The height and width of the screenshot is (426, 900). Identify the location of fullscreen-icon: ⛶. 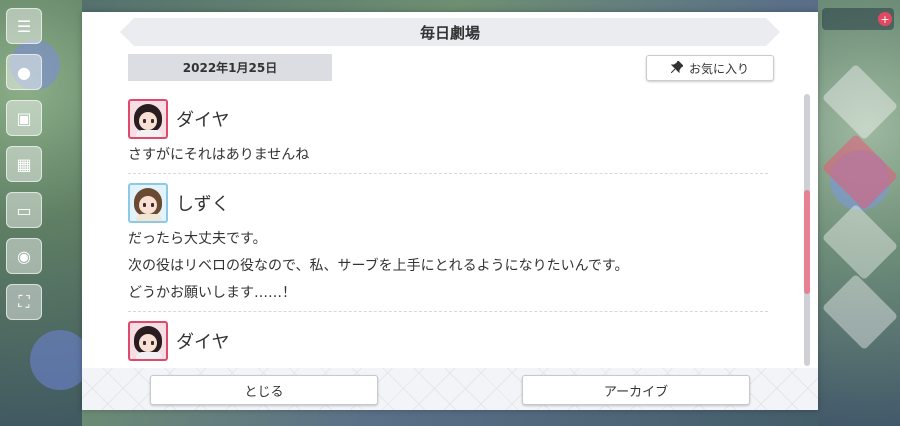
(24, 302).